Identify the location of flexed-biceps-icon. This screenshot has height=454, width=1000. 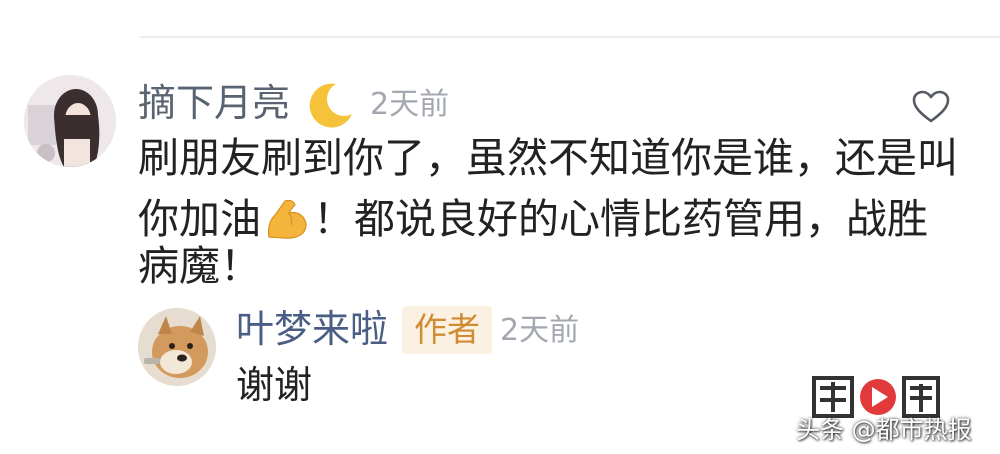
(287, 219).